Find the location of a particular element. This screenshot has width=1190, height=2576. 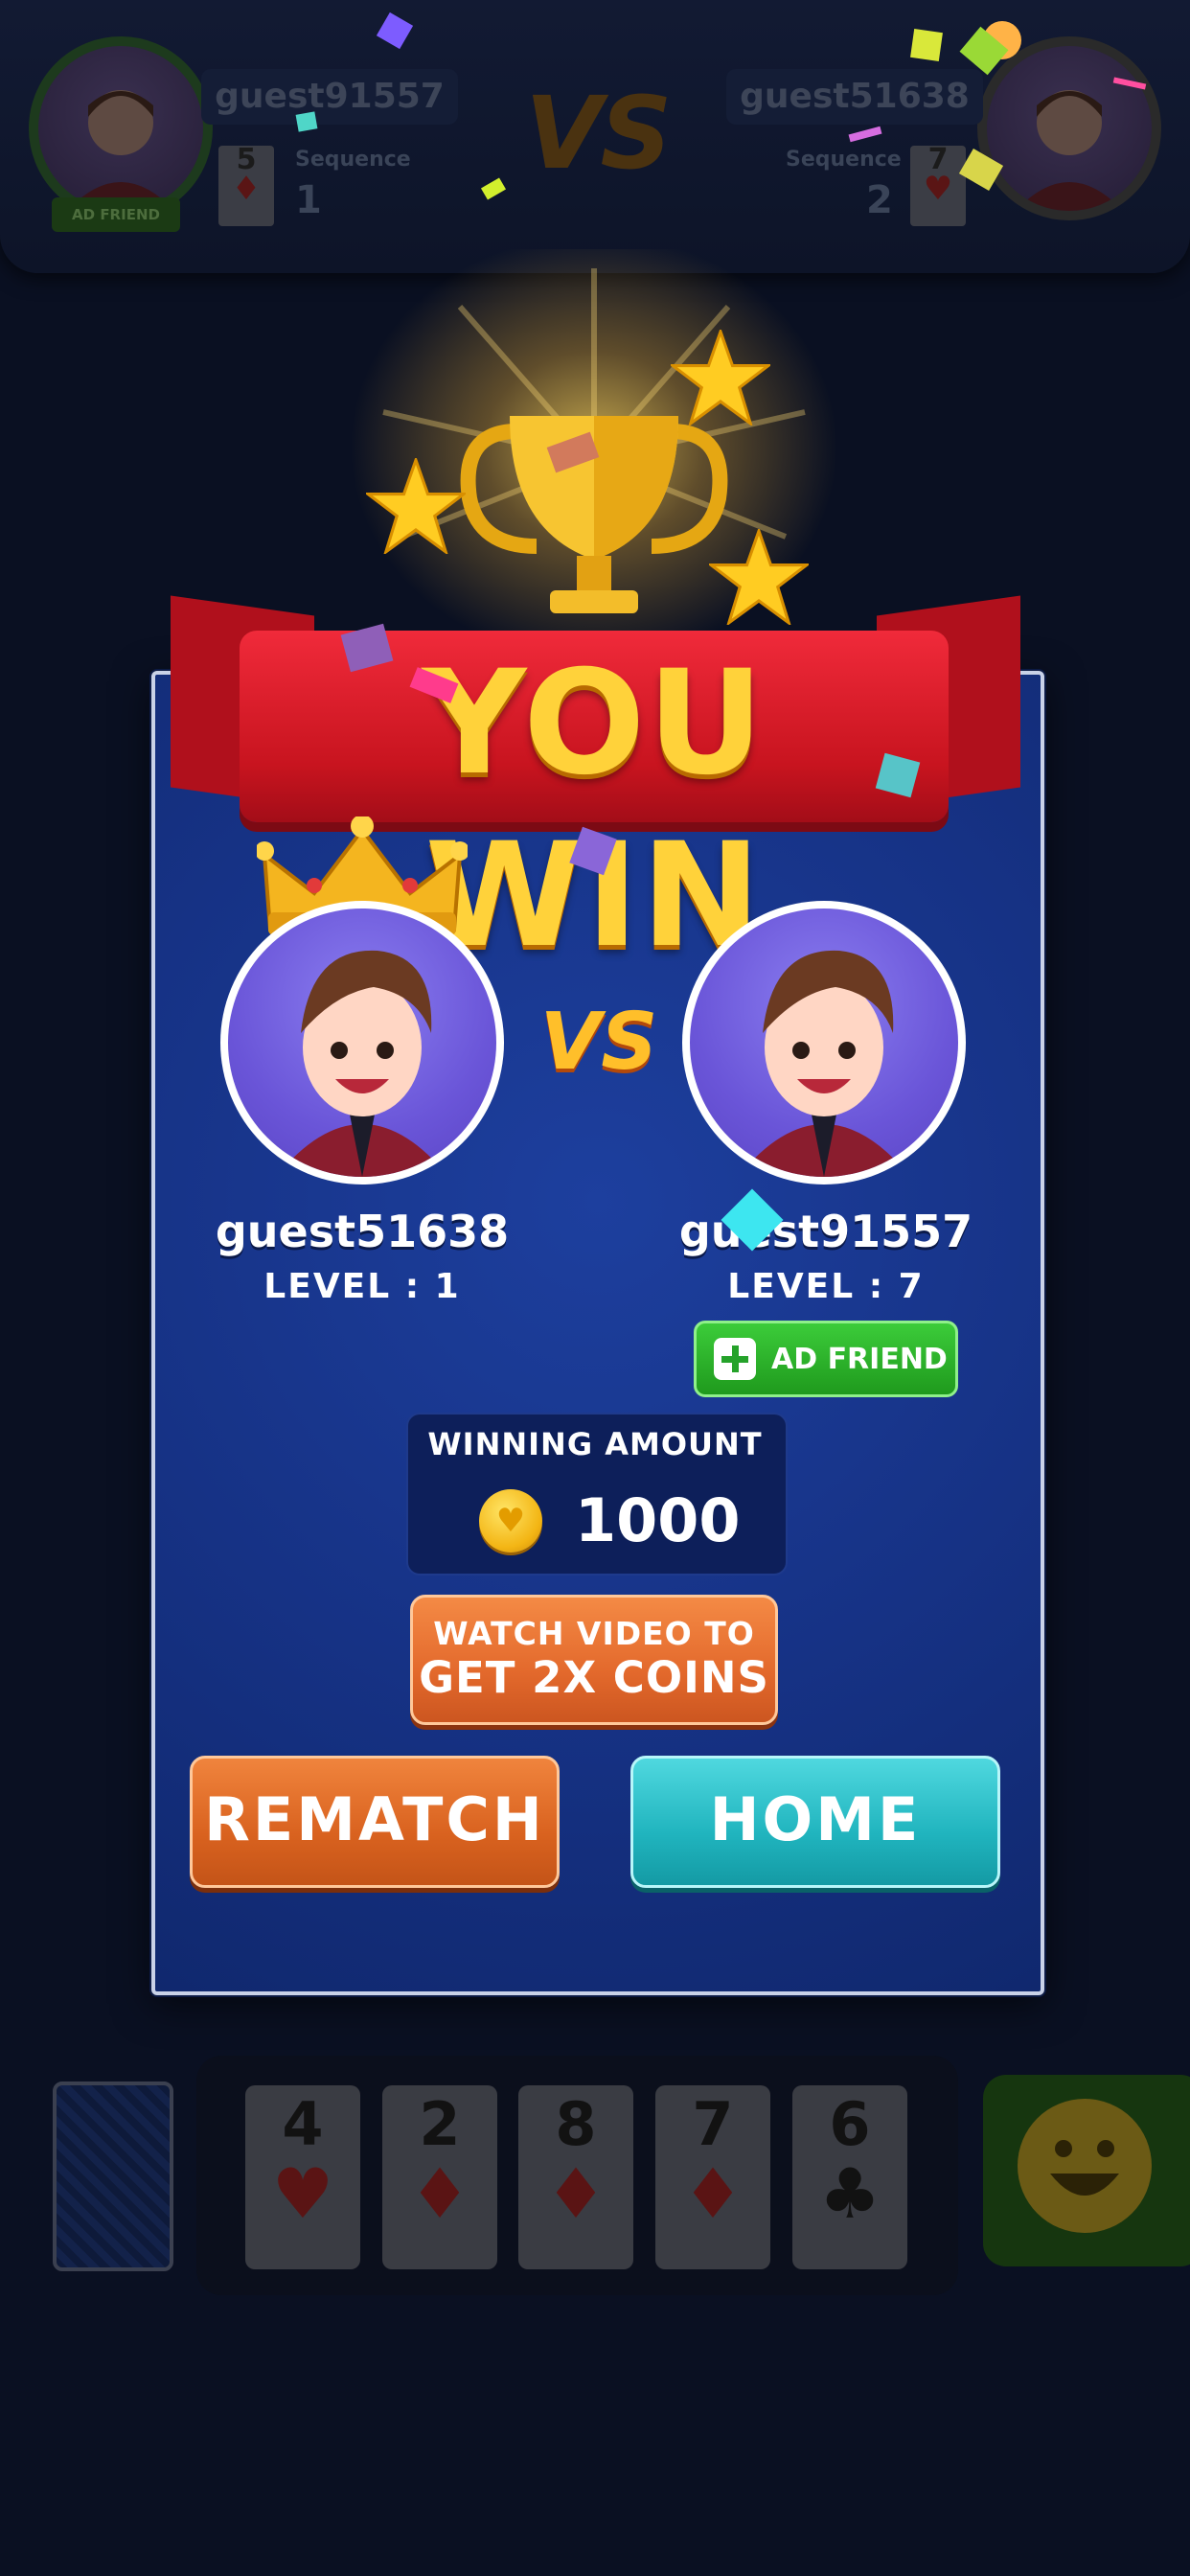

hand-card: 6 ♣ is located at coordinates (850, 2177).